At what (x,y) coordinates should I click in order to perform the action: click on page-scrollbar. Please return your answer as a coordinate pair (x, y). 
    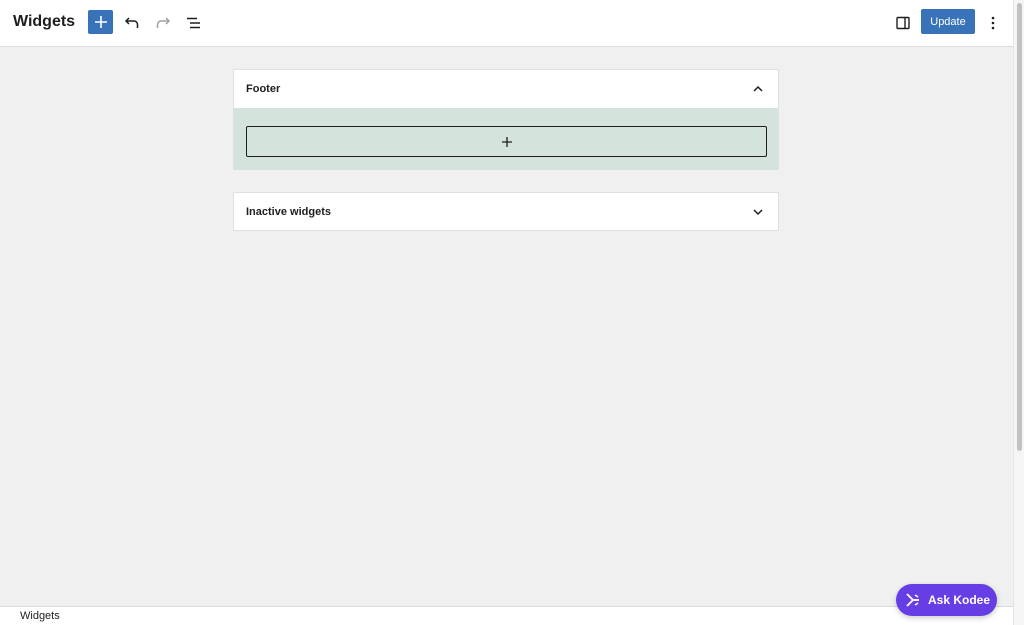
    Looking at the image, I should click on (1018, 312).